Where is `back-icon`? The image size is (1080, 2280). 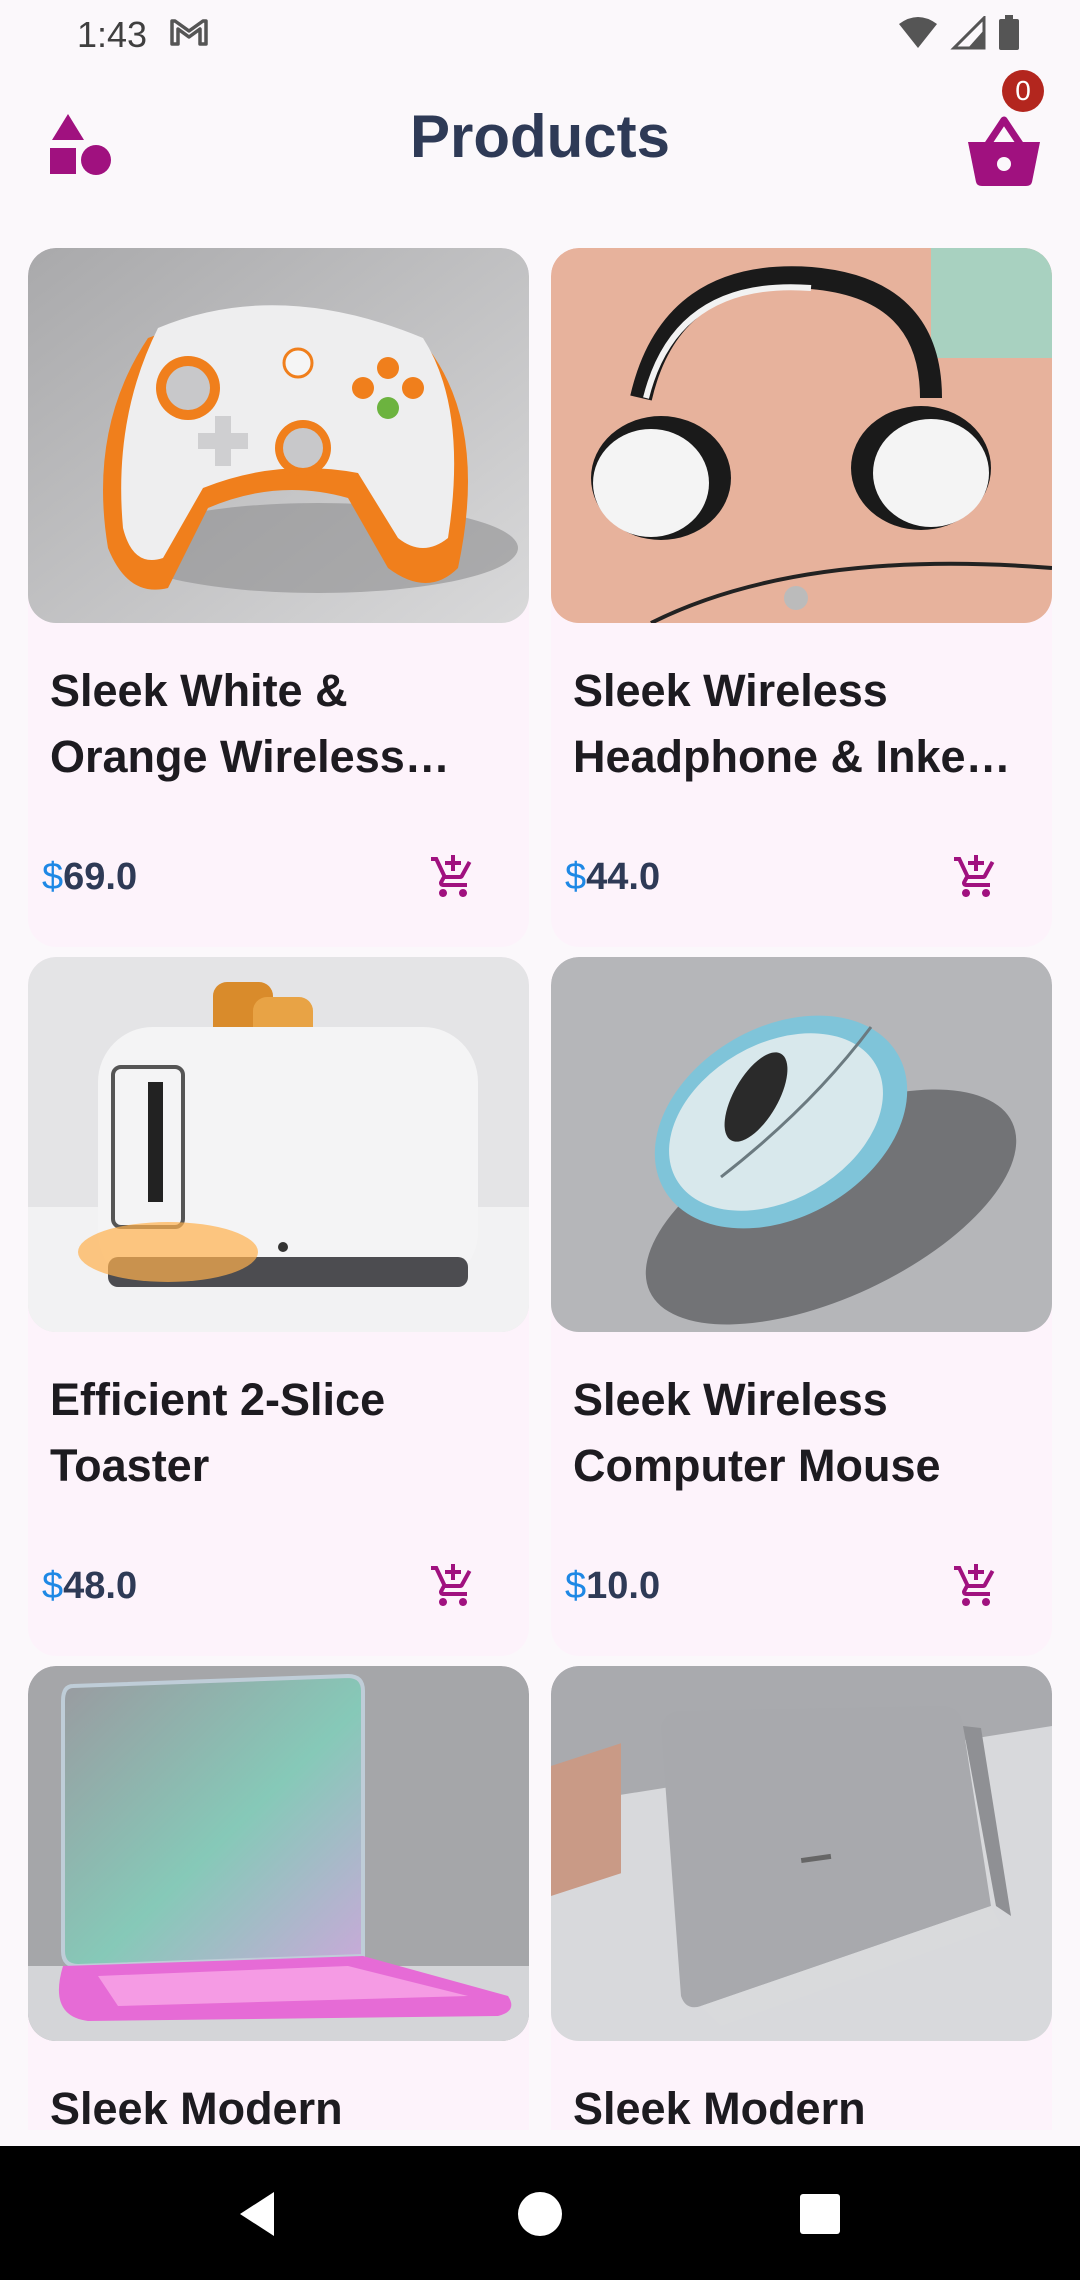
back-icon is located at coordinates (257, 2214).